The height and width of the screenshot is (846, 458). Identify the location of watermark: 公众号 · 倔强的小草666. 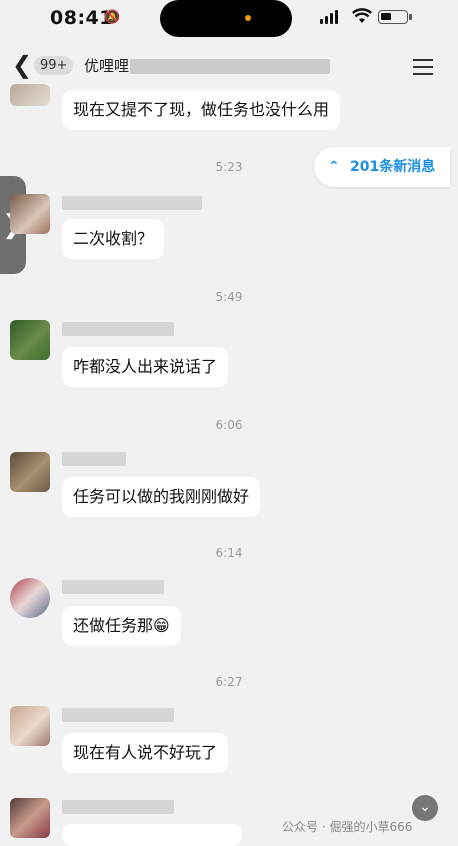
(347, 827).